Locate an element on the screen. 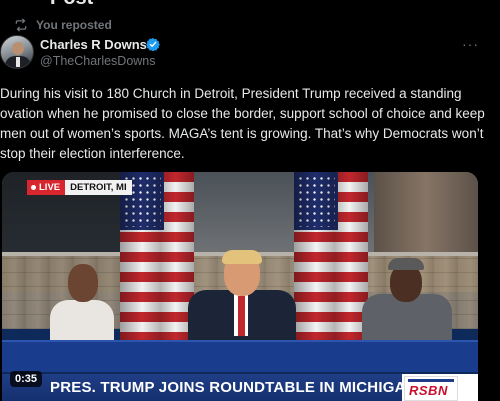  avatar is located at coordinates (17, 52).